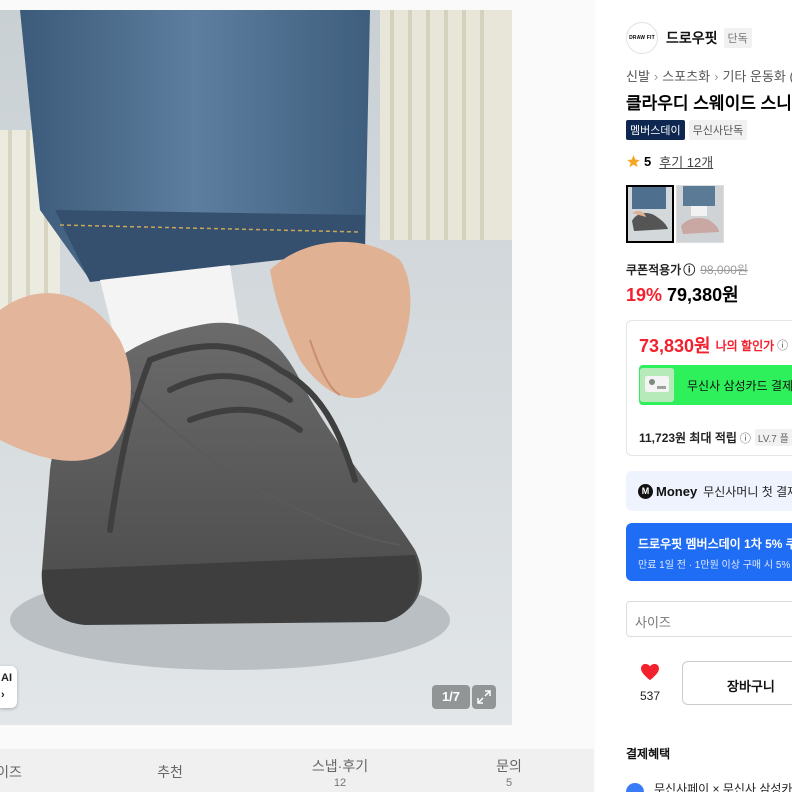 The height and width of the screenshot is (792, 792). I want to click on sale-price-row: 19% 79,380원, so click(682, 294).